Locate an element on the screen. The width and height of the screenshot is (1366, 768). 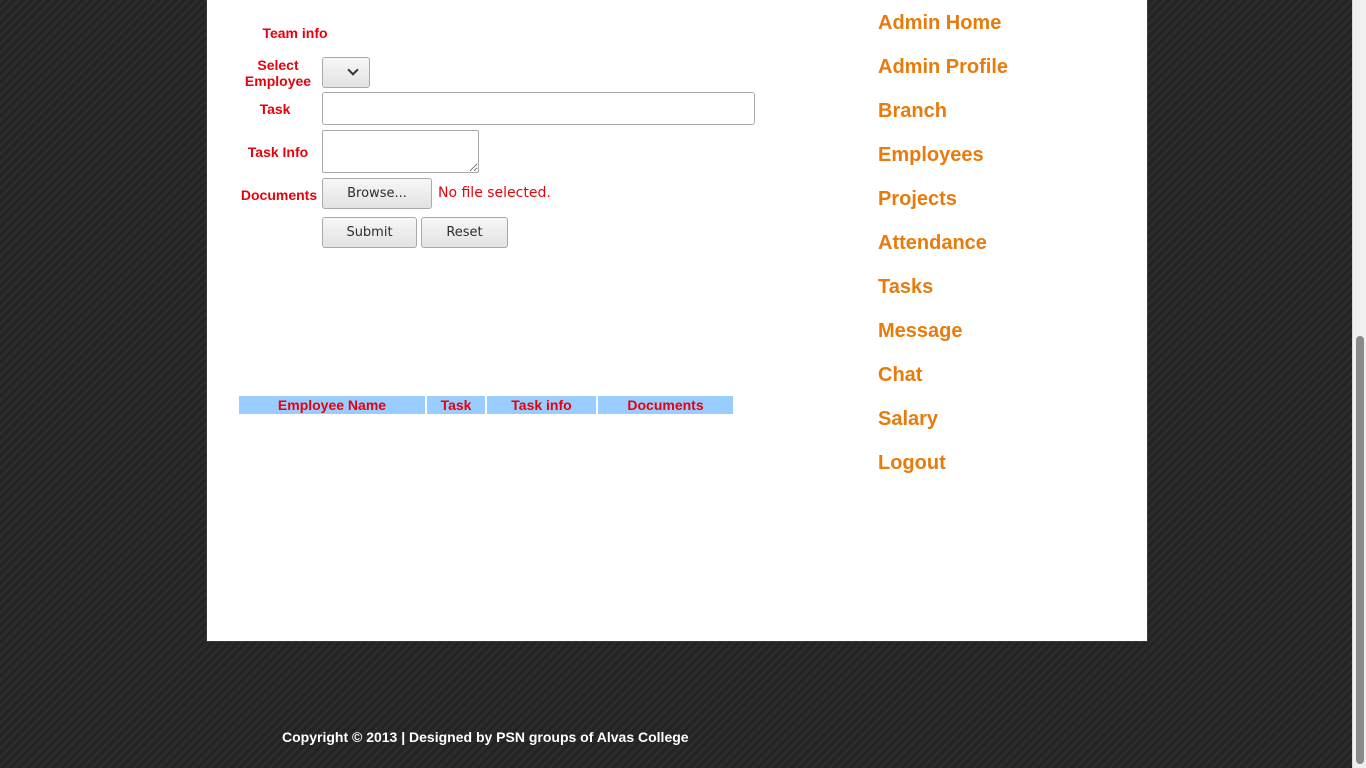
employee-select is located at coordinates (346, 72).